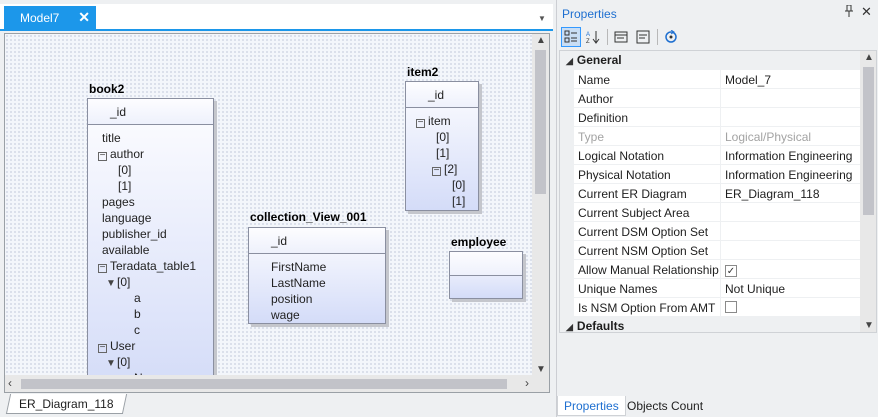 The image size is (878, 417). Describe the element at coordinates (540, 205) in the screenshot. I see `canvas-vertical-scrollbar: ▲ ▼` at that location.